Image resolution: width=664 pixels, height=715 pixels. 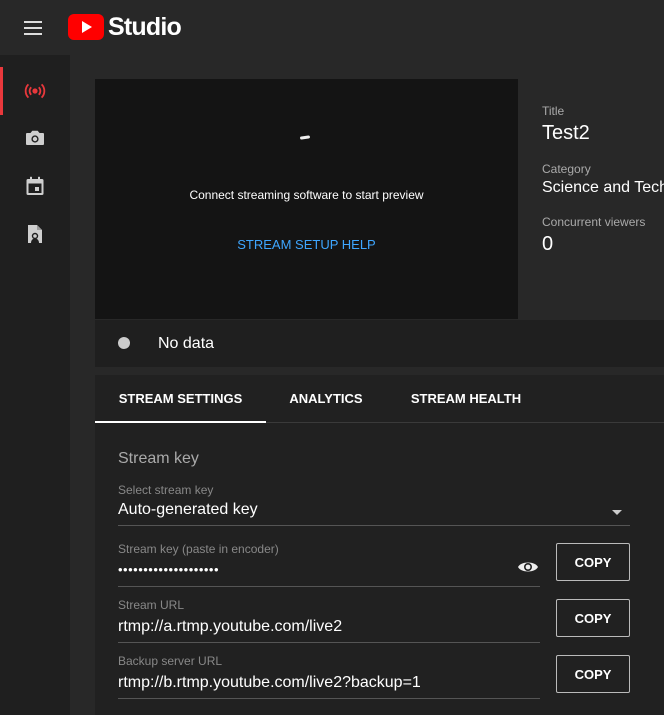 What do you see at coordinates (86, 27) in the screenshot?
I see `youtube-logo-icon` at bounding box center [86, 27].